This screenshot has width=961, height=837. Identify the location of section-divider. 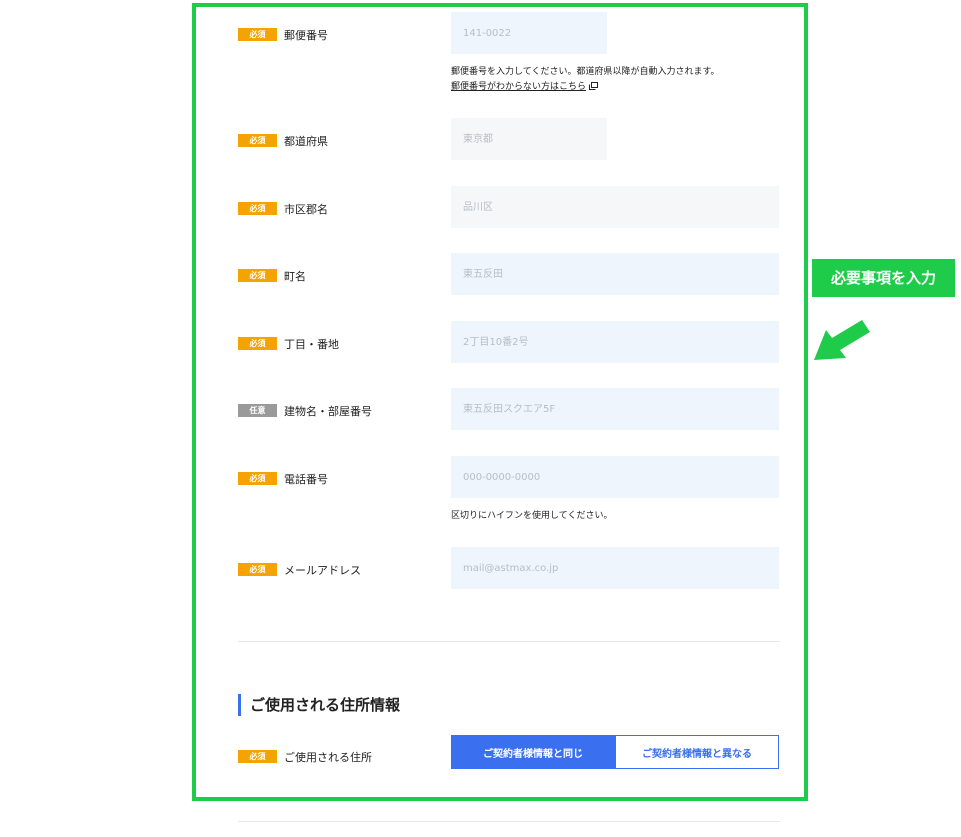
(509, 641).